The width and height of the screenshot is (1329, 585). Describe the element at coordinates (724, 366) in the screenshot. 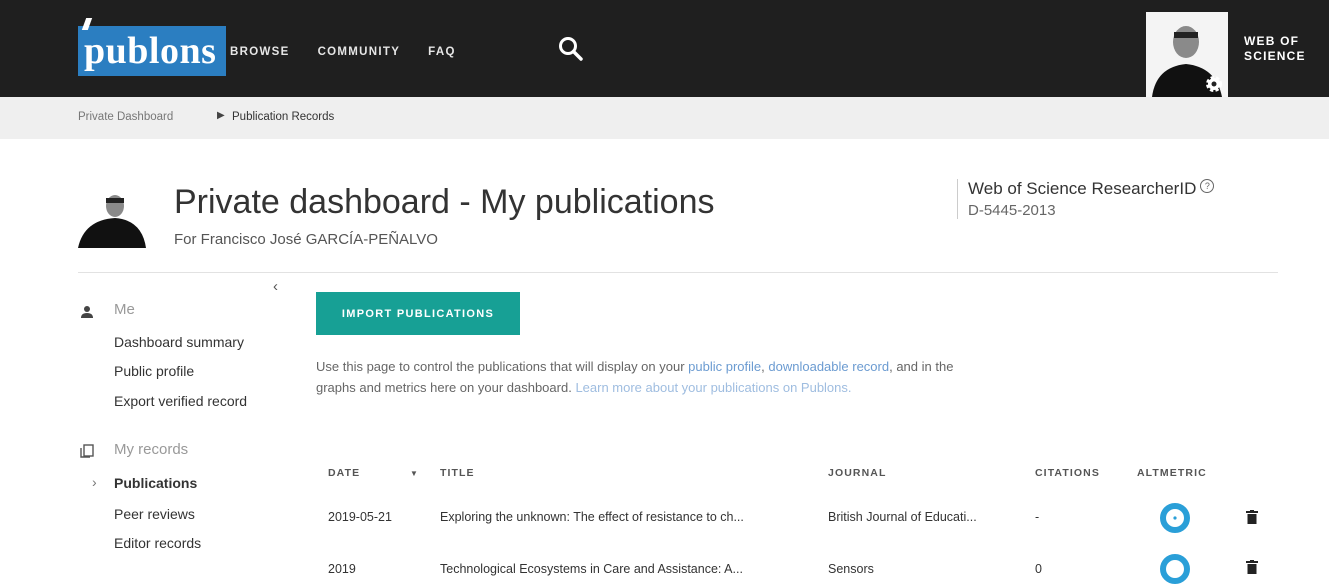

I see `public-profile-link: public profile` at that location.